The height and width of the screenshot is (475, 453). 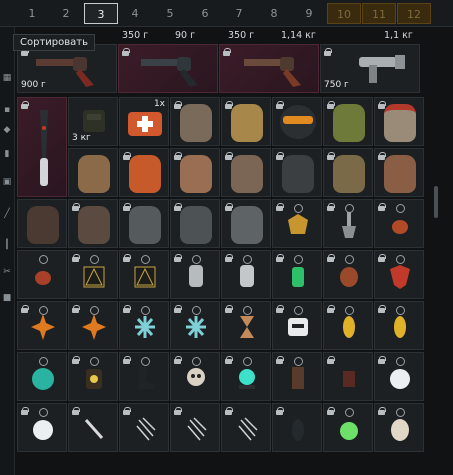 What do you see at coordinates (93, 121) in the screenshot?
I see `pouch-item: 3 кг` at bounding box center [93, 121].